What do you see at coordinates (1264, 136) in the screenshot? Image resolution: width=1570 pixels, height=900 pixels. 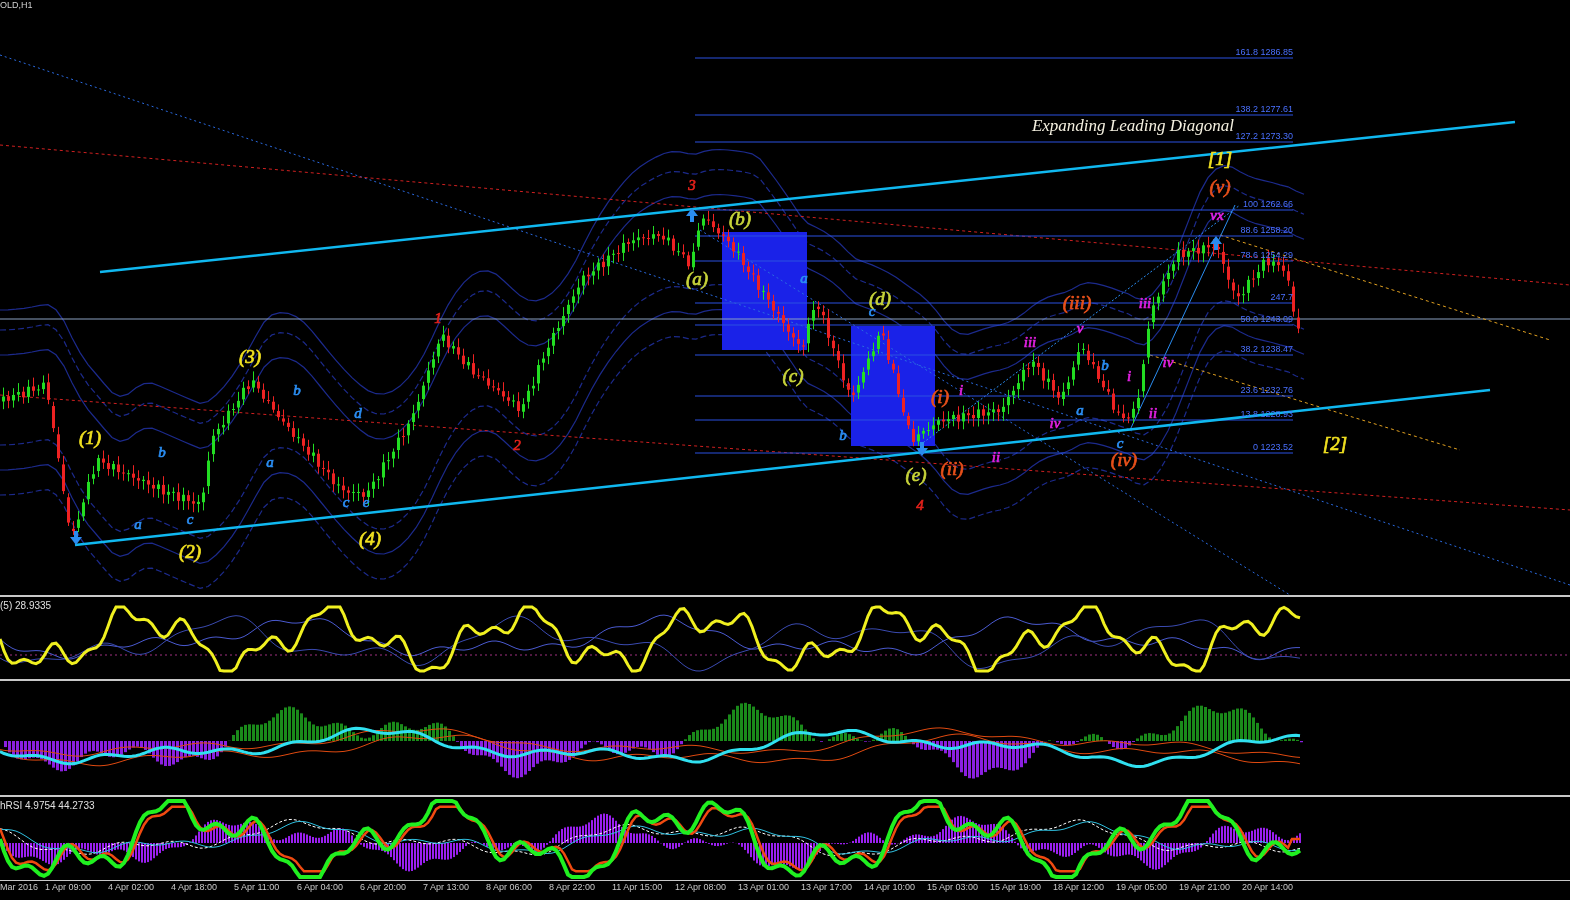 I see `fibonacci-level-label: 127.2 1273.30` at bounding box center [1264, 136].